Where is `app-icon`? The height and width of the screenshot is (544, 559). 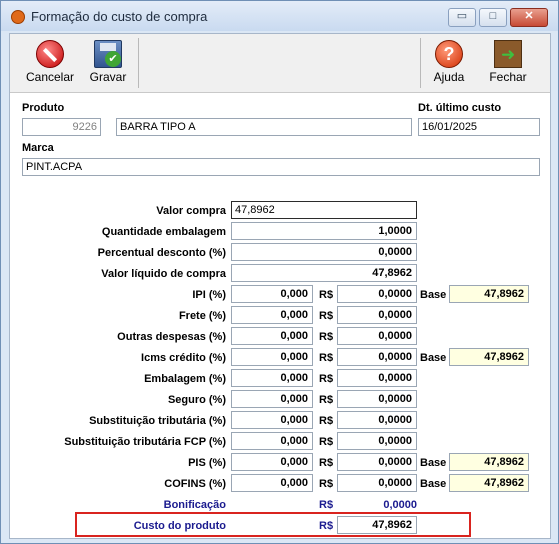
app-icon is located at coordinates (18, 17).